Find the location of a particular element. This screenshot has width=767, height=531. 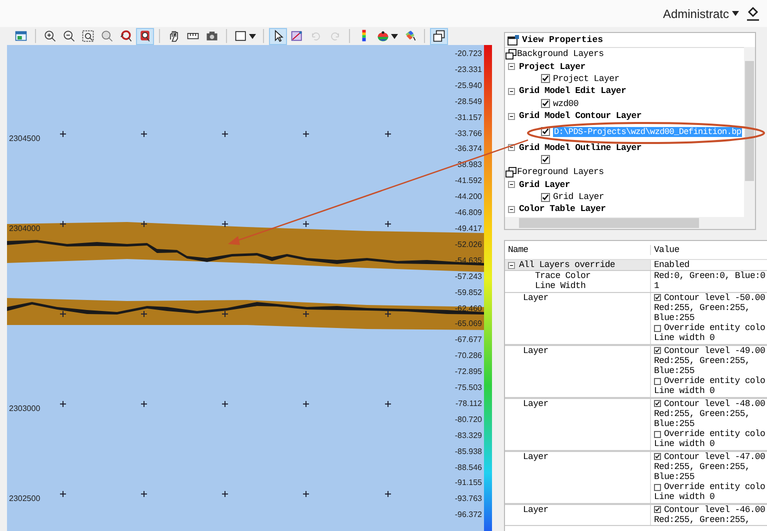

zoom-previous-icon is located at coordinates (126, 36).